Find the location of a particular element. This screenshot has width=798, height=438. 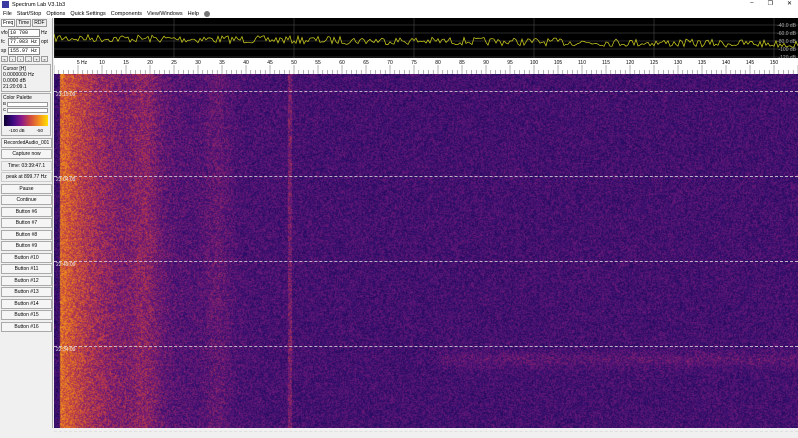

menu-file: File is located at coordinates (7, 14).